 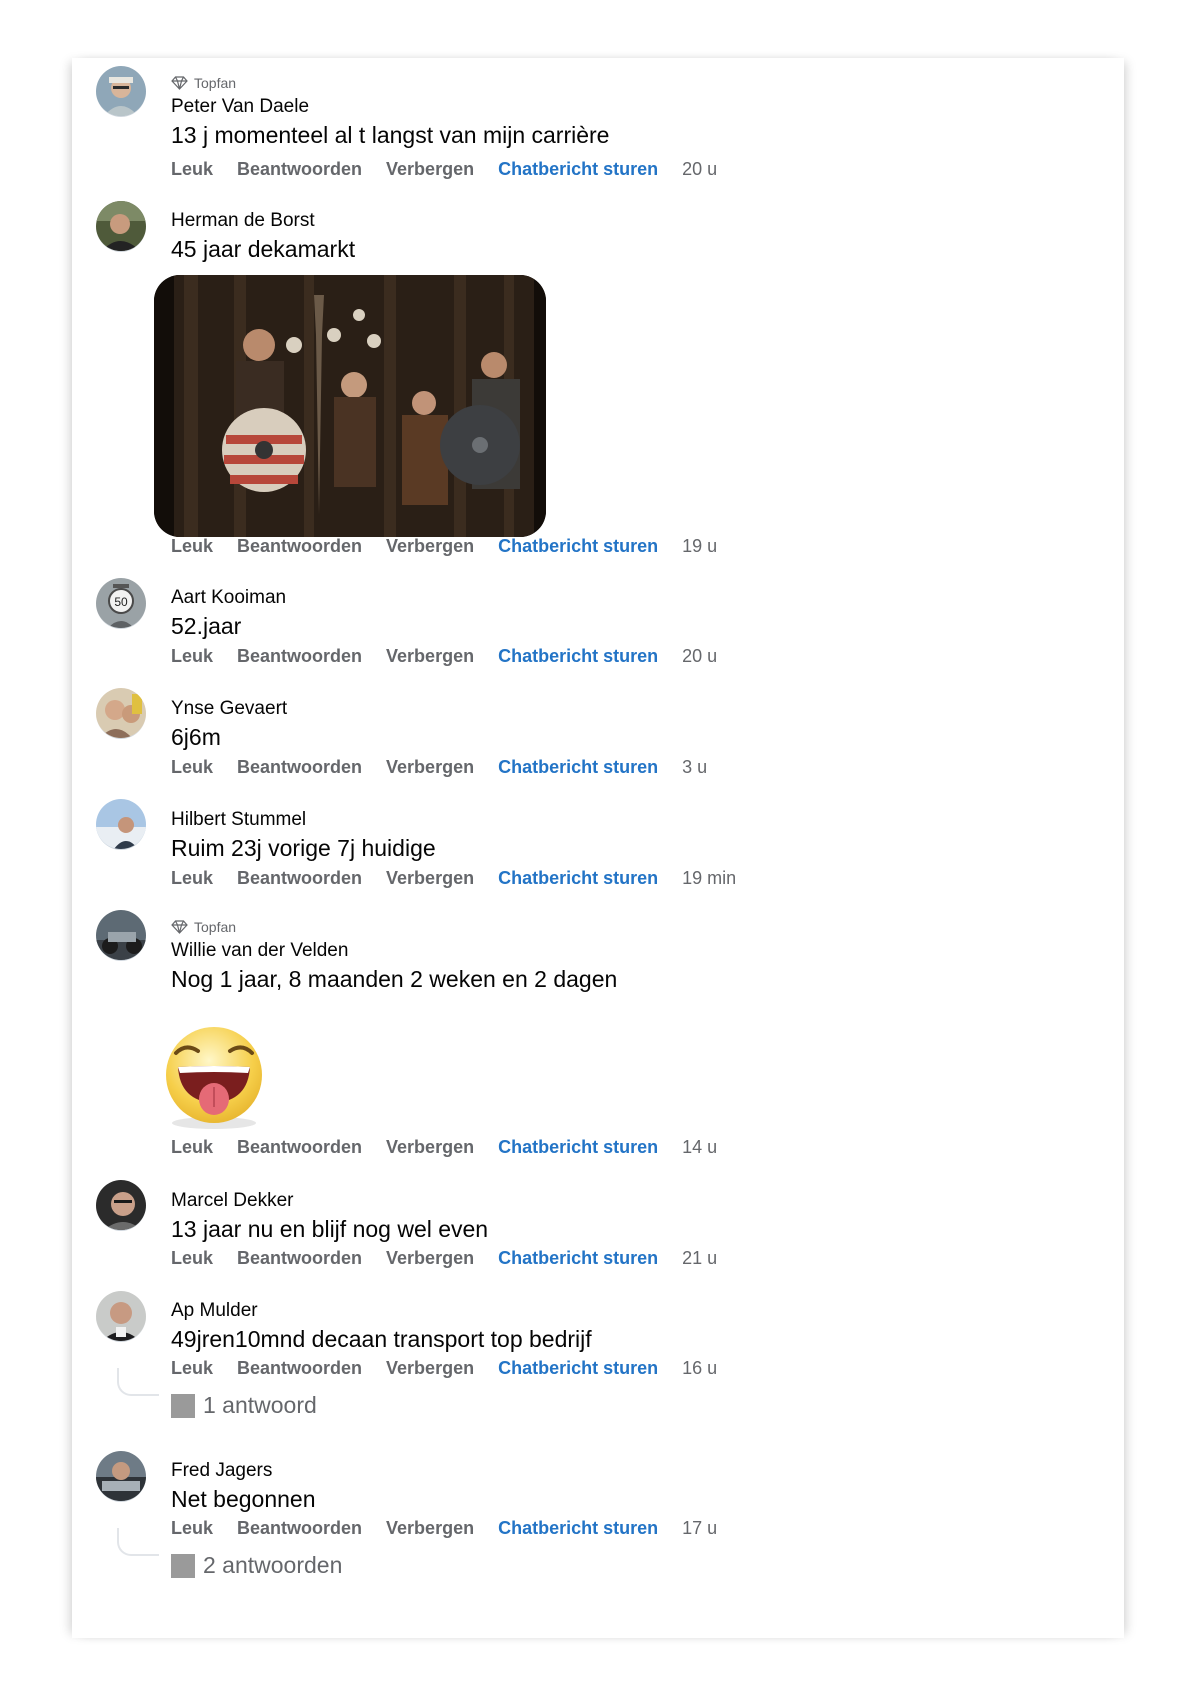 What do you see at coordinates (621, 951) in the screenshot?
I see `comment-author: Willie van der Velden` at bounding box center [621, 951].